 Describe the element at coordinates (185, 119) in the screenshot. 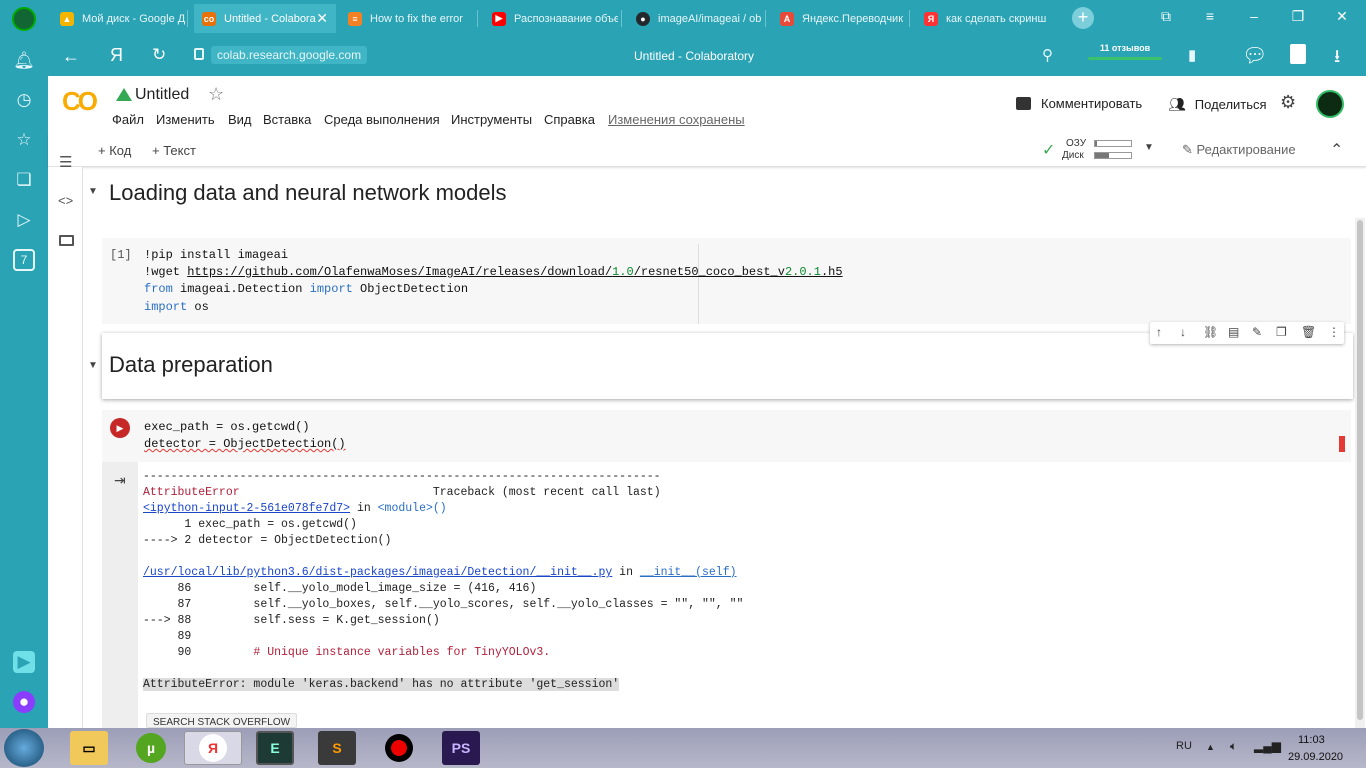

I see `menu-edit: Изменить` at that location.